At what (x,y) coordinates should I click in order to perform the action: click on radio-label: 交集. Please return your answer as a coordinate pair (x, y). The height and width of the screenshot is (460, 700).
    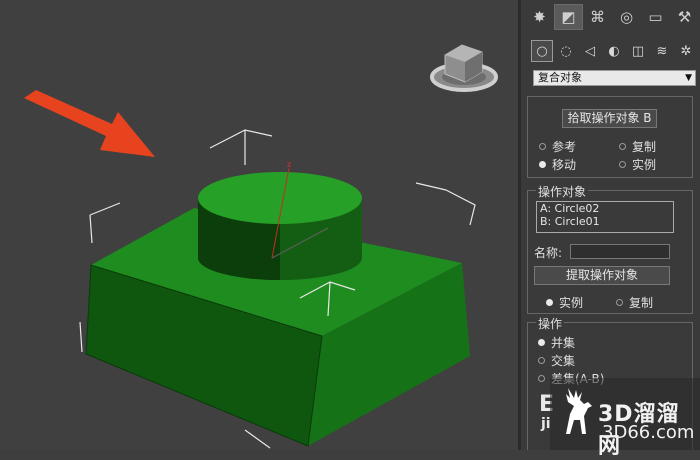
    Looking at the image, I should click on (563, 361).